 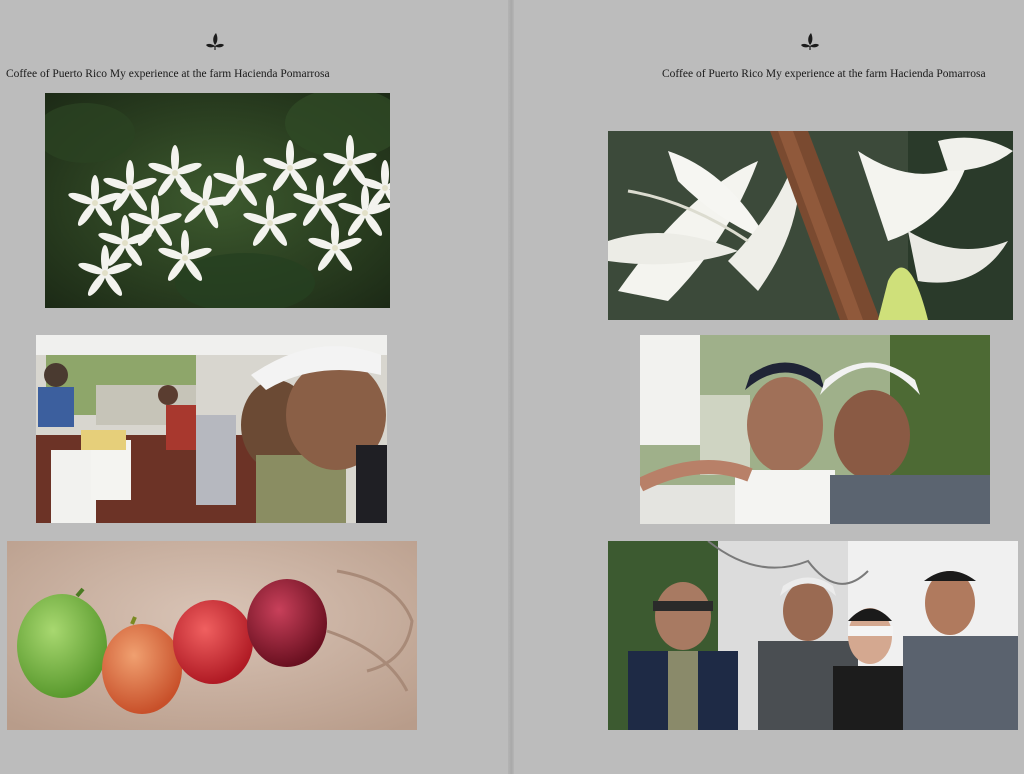 What do you see at coordinates (211, 429) in the screenshot?
I see `sorting-coffee-selfie-photo` at bounding box center [211, 429].